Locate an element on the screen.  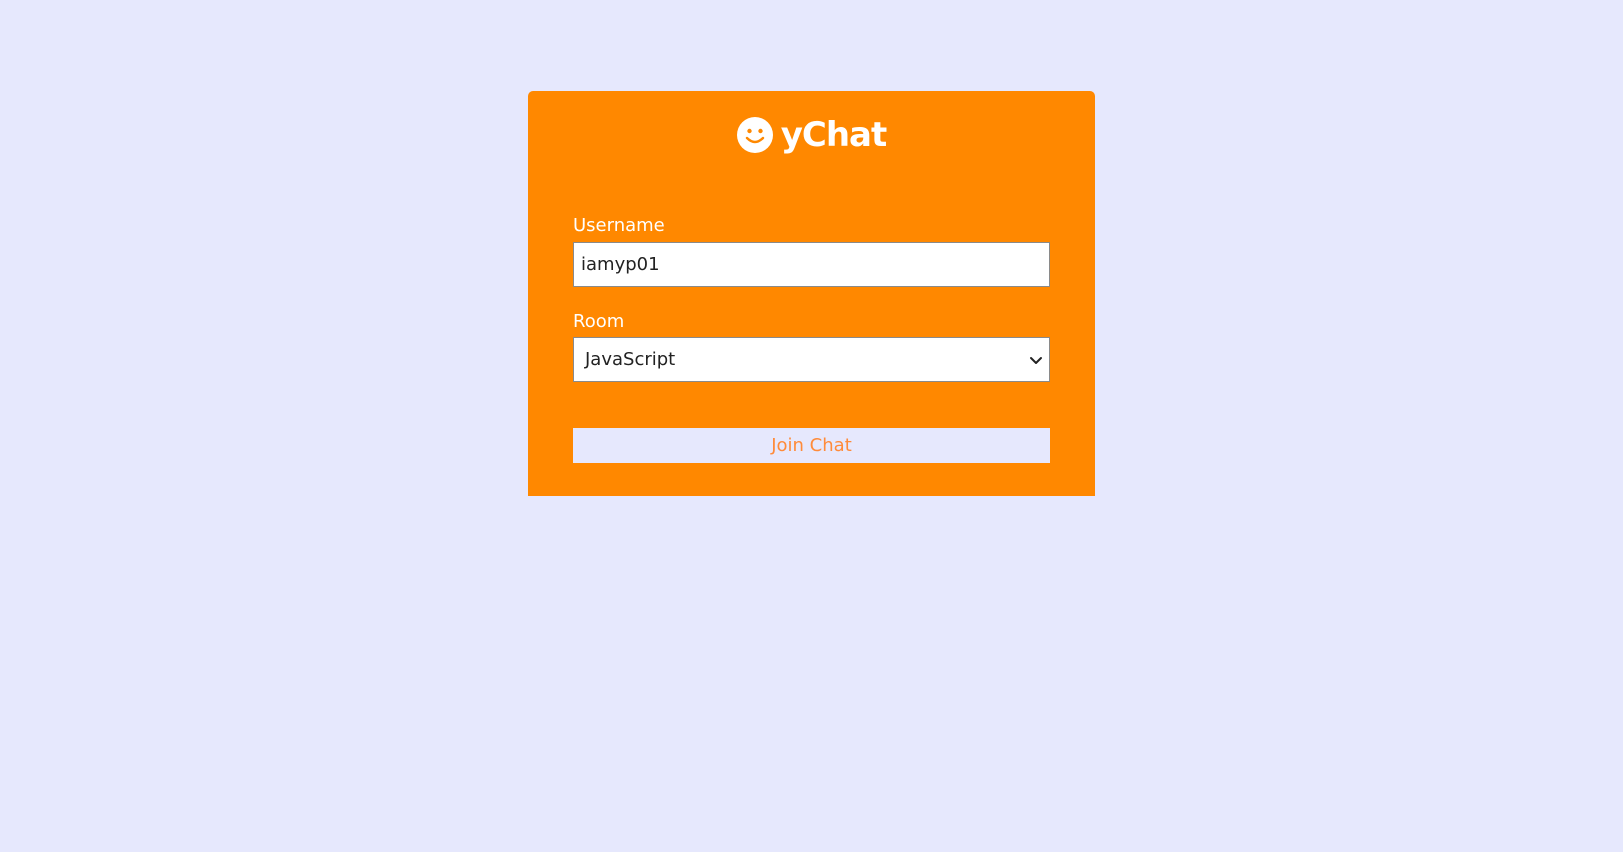
username-value: iamyp01 is located at coordinates (620, 264).